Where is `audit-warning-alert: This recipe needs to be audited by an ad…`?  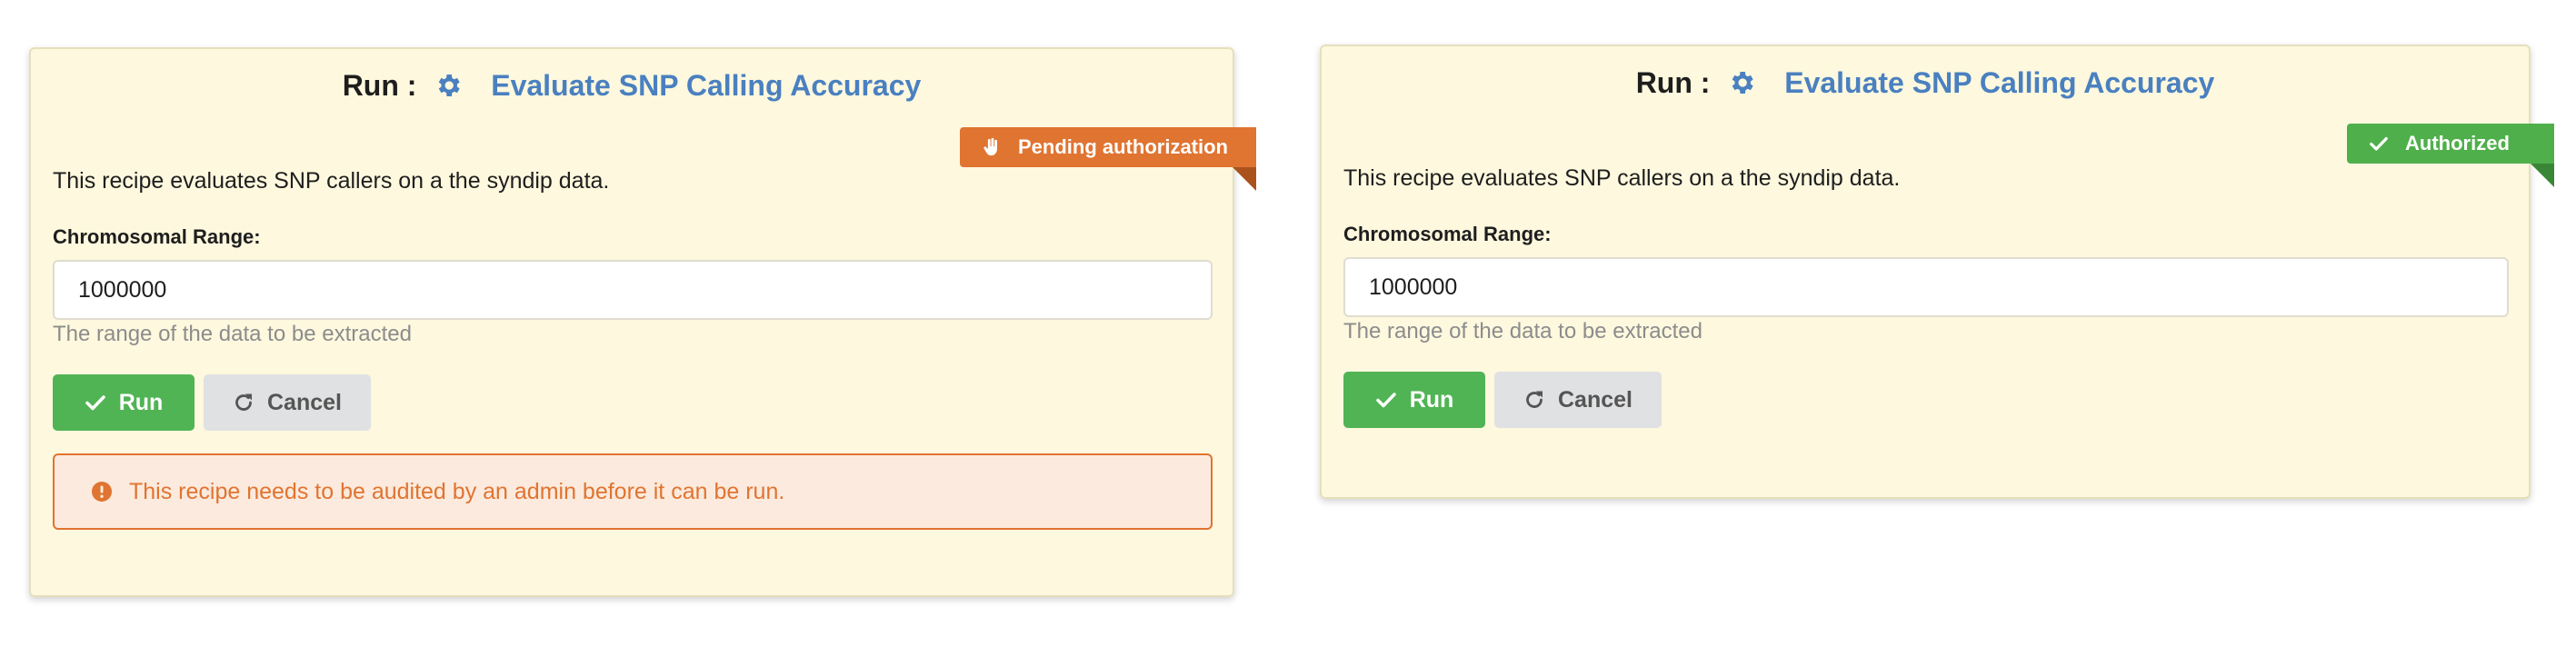 audit-warning-alert: This recipe needs to be audited by an ad… is located at coordinates (633, 491).